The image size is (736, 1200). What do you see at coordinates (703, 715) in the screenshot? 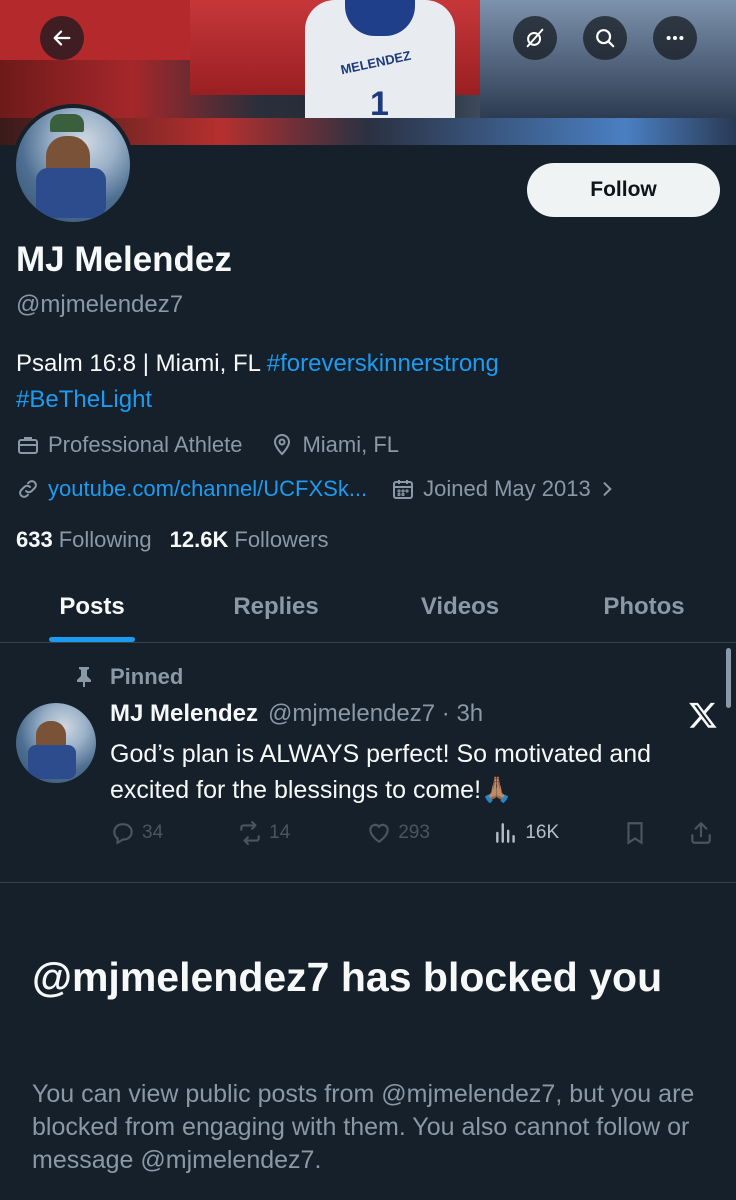
I see `x-logo-icon` at bounding box center [703, 715].